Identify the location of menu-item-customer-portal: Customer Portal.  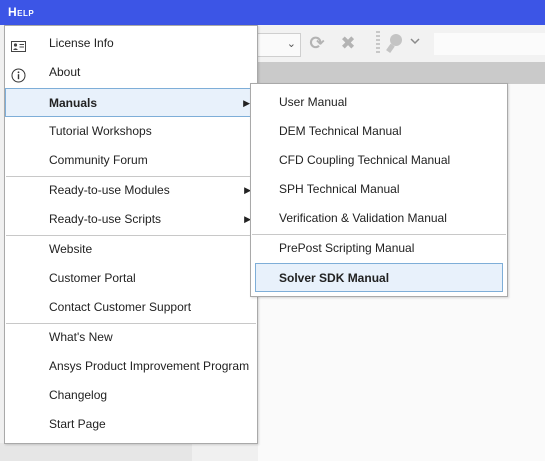
(131, 278).